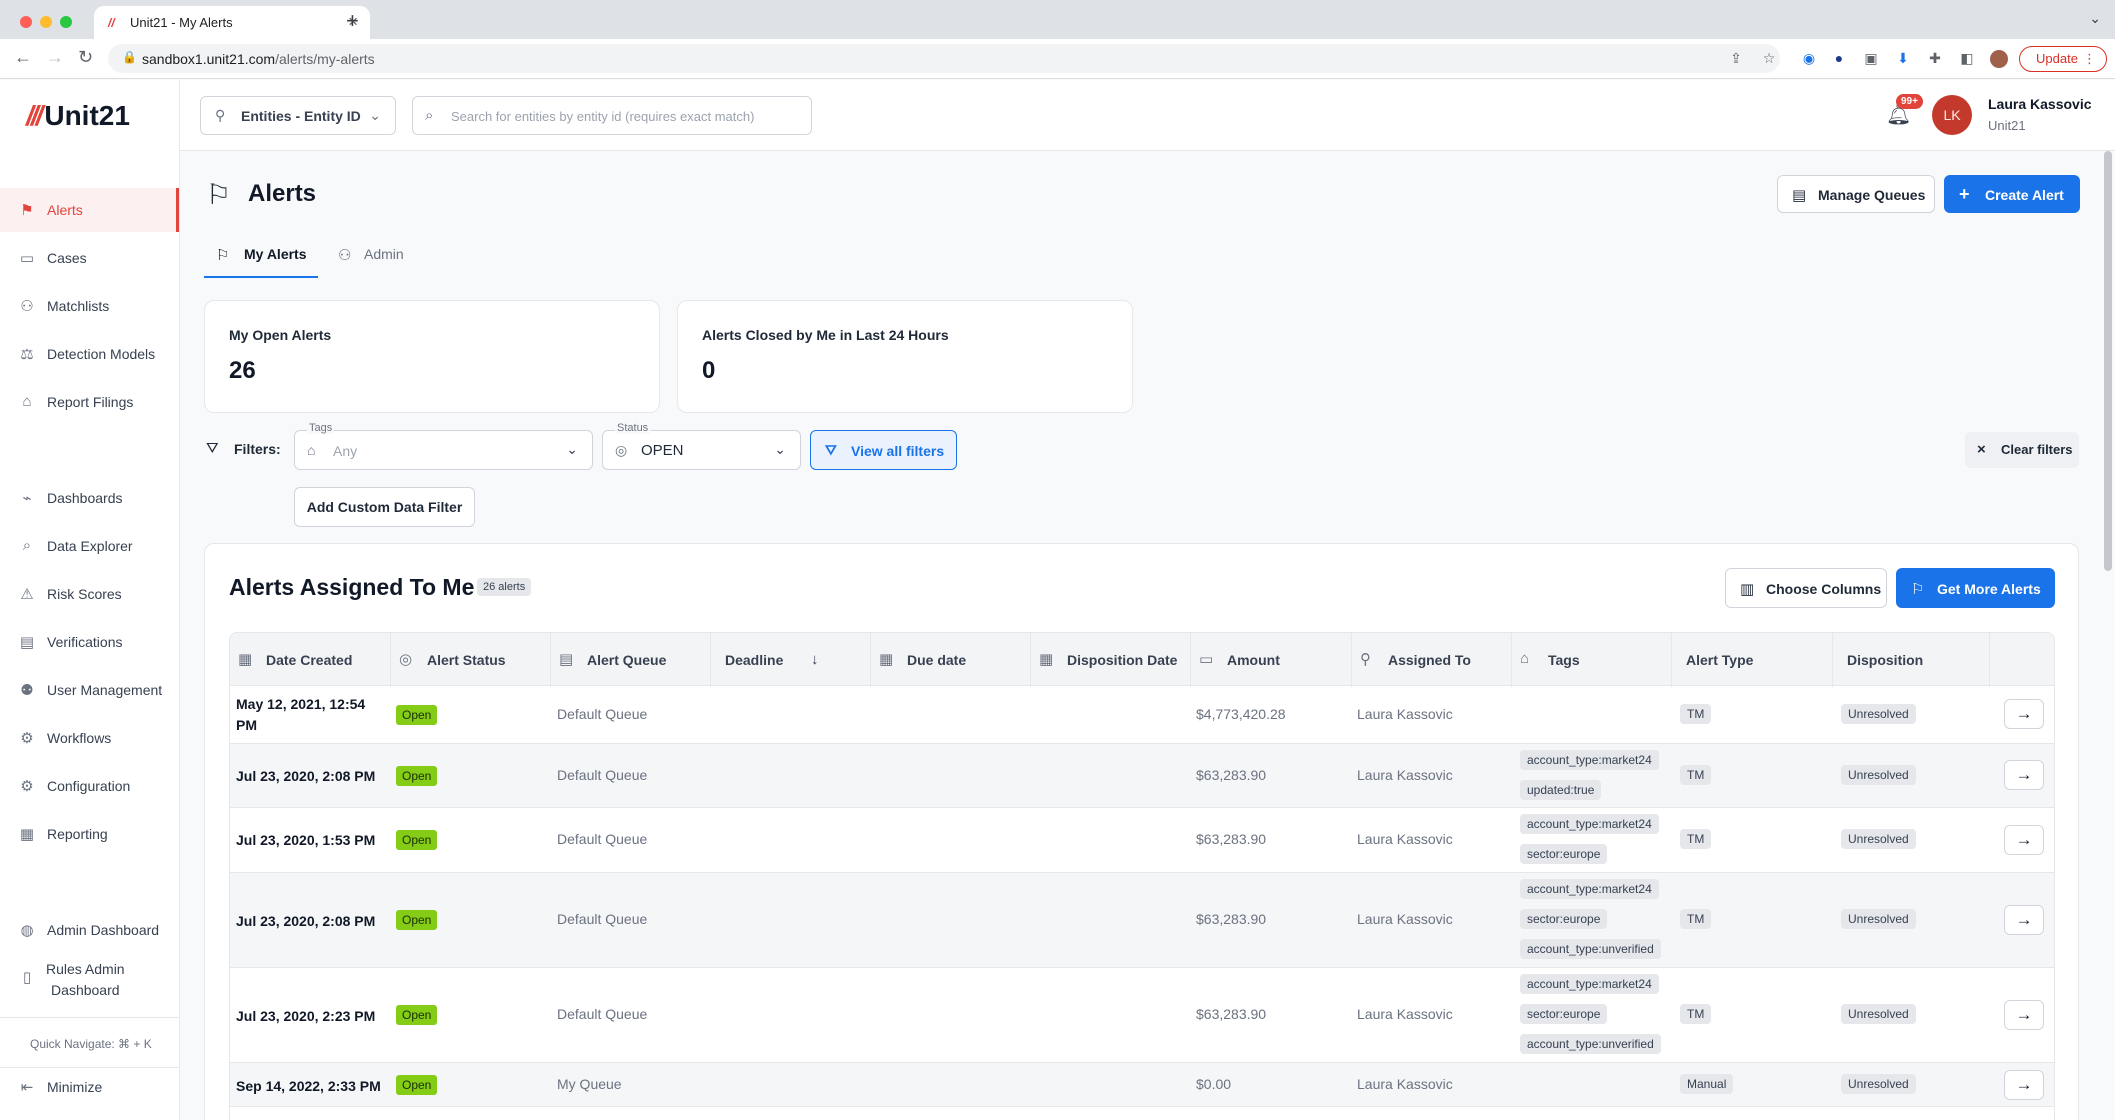 The height and width of the screenshot is (1120, 2115). Describe the element at coordinates (589, 1084) in the screenshot. I see `cell-alert-queue: My Queue` at that location.